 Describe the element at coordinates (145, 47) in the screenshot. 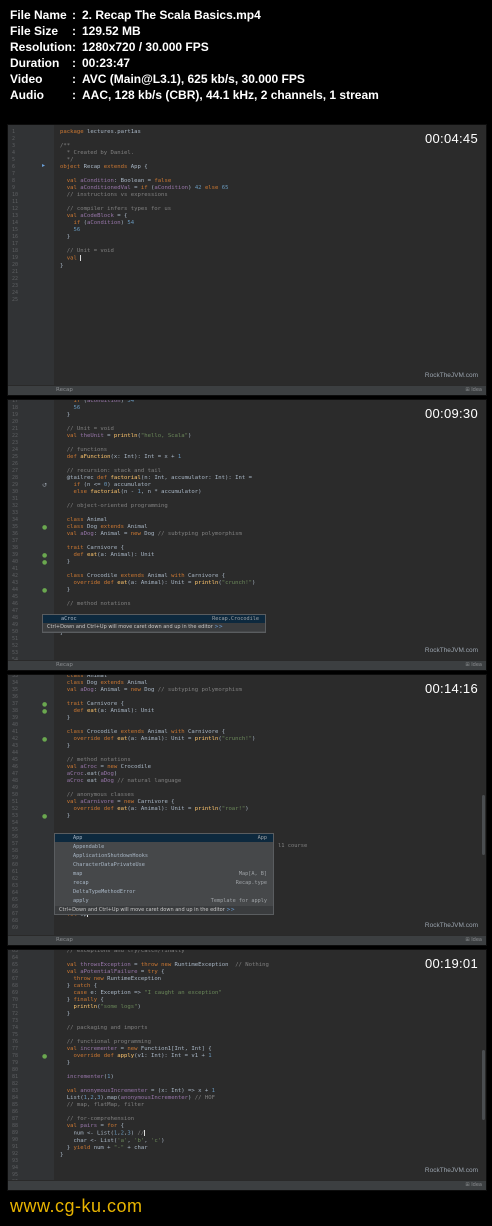

I see `info-value: 1280x720 / 30.000 FPS` at that location.